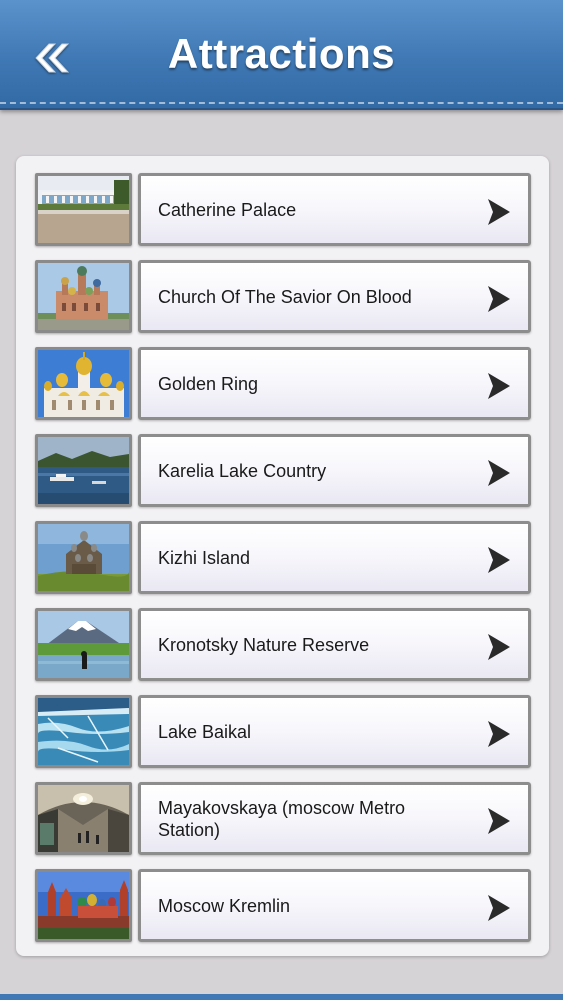  What do you see at coordinates (224, 905) in the screenshot?
I see `attraction-label: Moscow Kremlin` at bounding box center [224, 905].